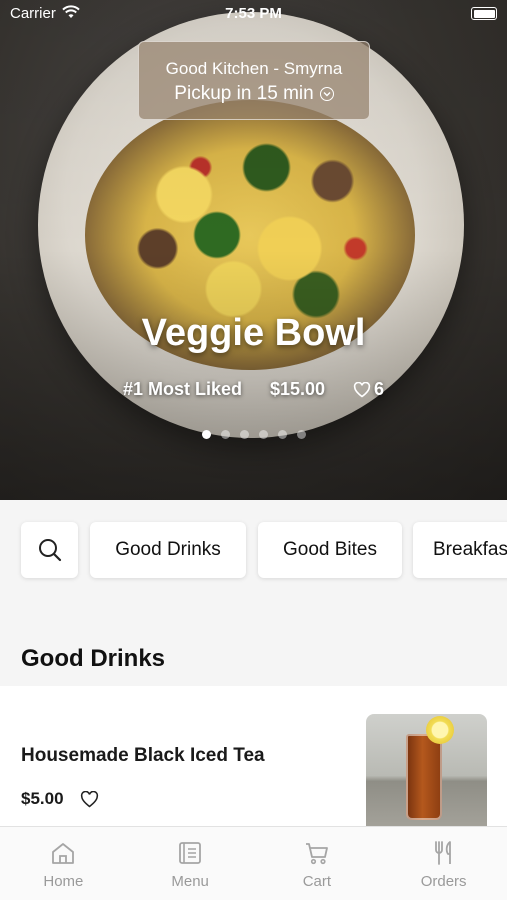 The height and width of the screenshot is (900, 507). I want to click on category-bar: Good Drinks Good Bites Breakfast, so click(253, 555).